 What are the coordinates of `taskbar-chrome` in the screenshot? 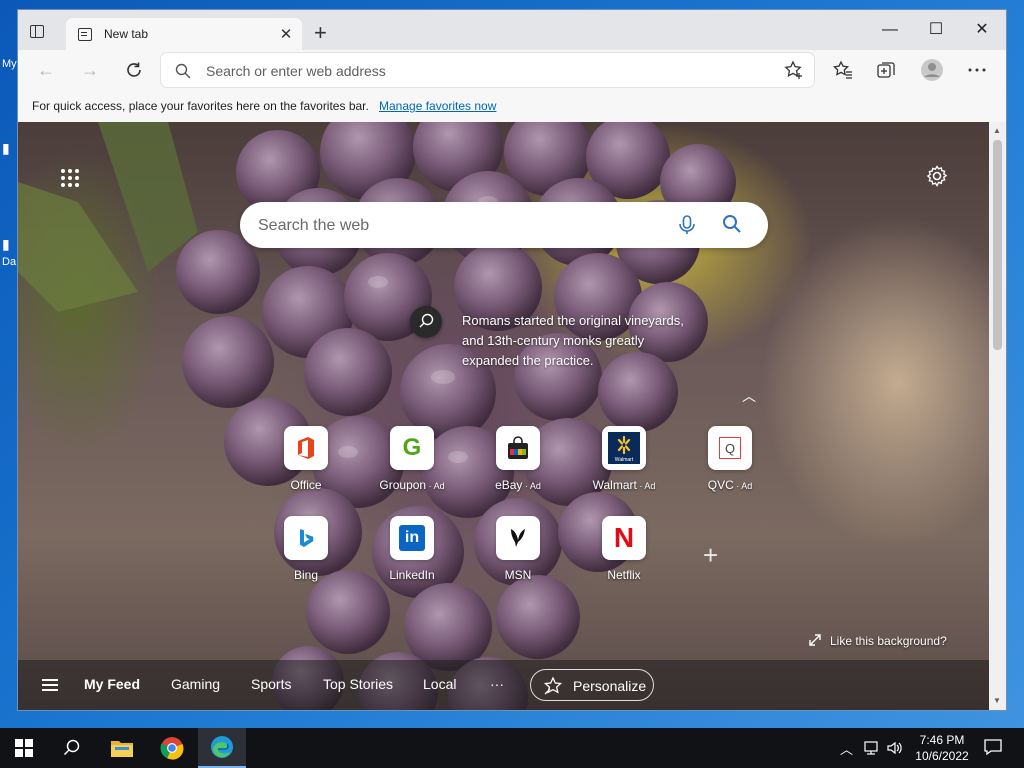 It's located at (172, 748).